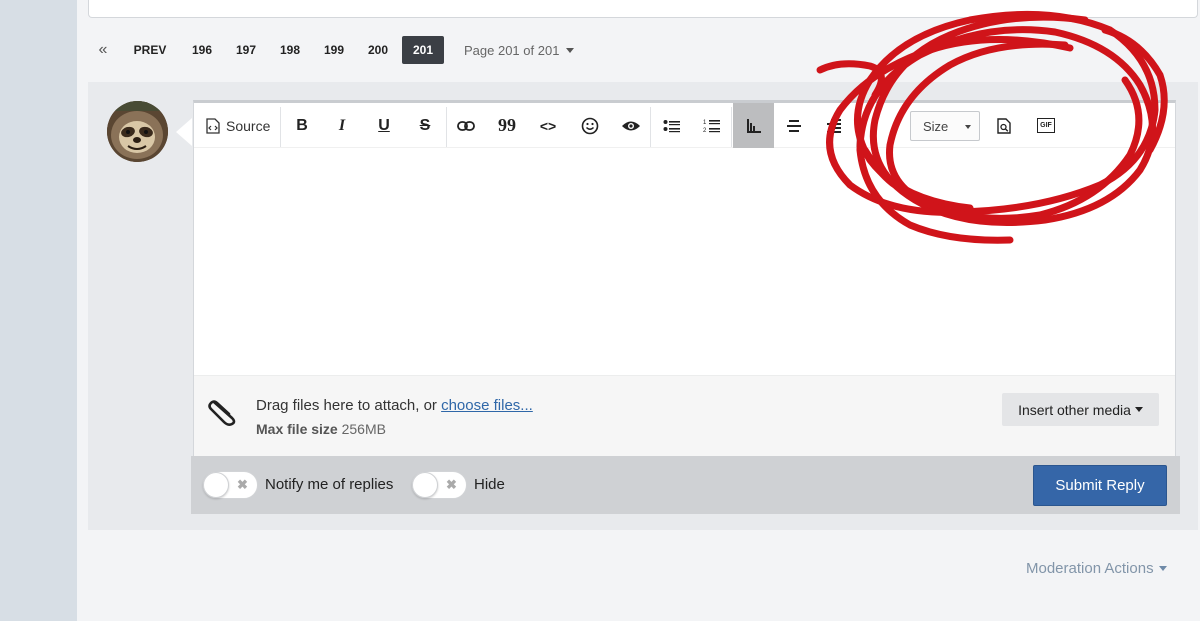 Image resolution: width=1200 pixels, height=621 pixels. What do you see at coordinates (1074, 409) in the screenshot?
I see `insert-other-media-label: Insert other media` at bounding box center [1074, 409].